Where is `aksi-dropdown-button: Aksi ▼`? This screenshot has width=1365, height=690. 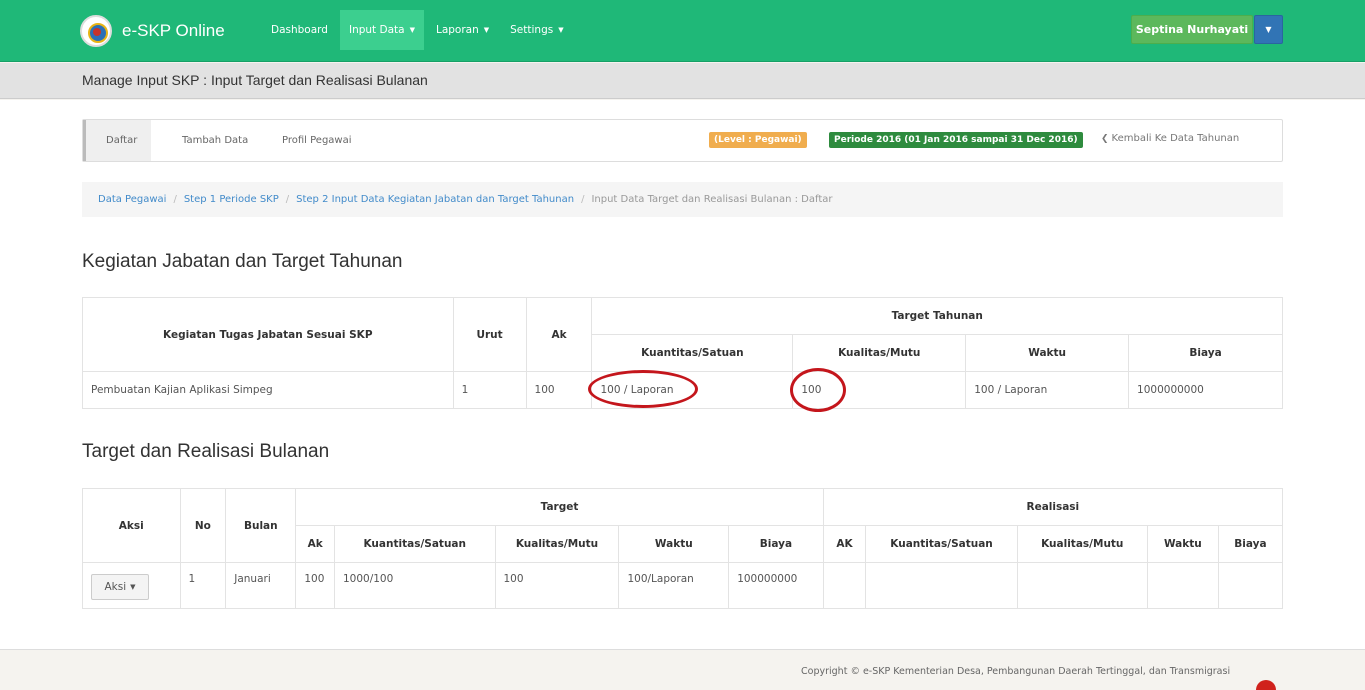
aksi-dropdown-button: Aksi ▼ is located at coordinates (120, 587).